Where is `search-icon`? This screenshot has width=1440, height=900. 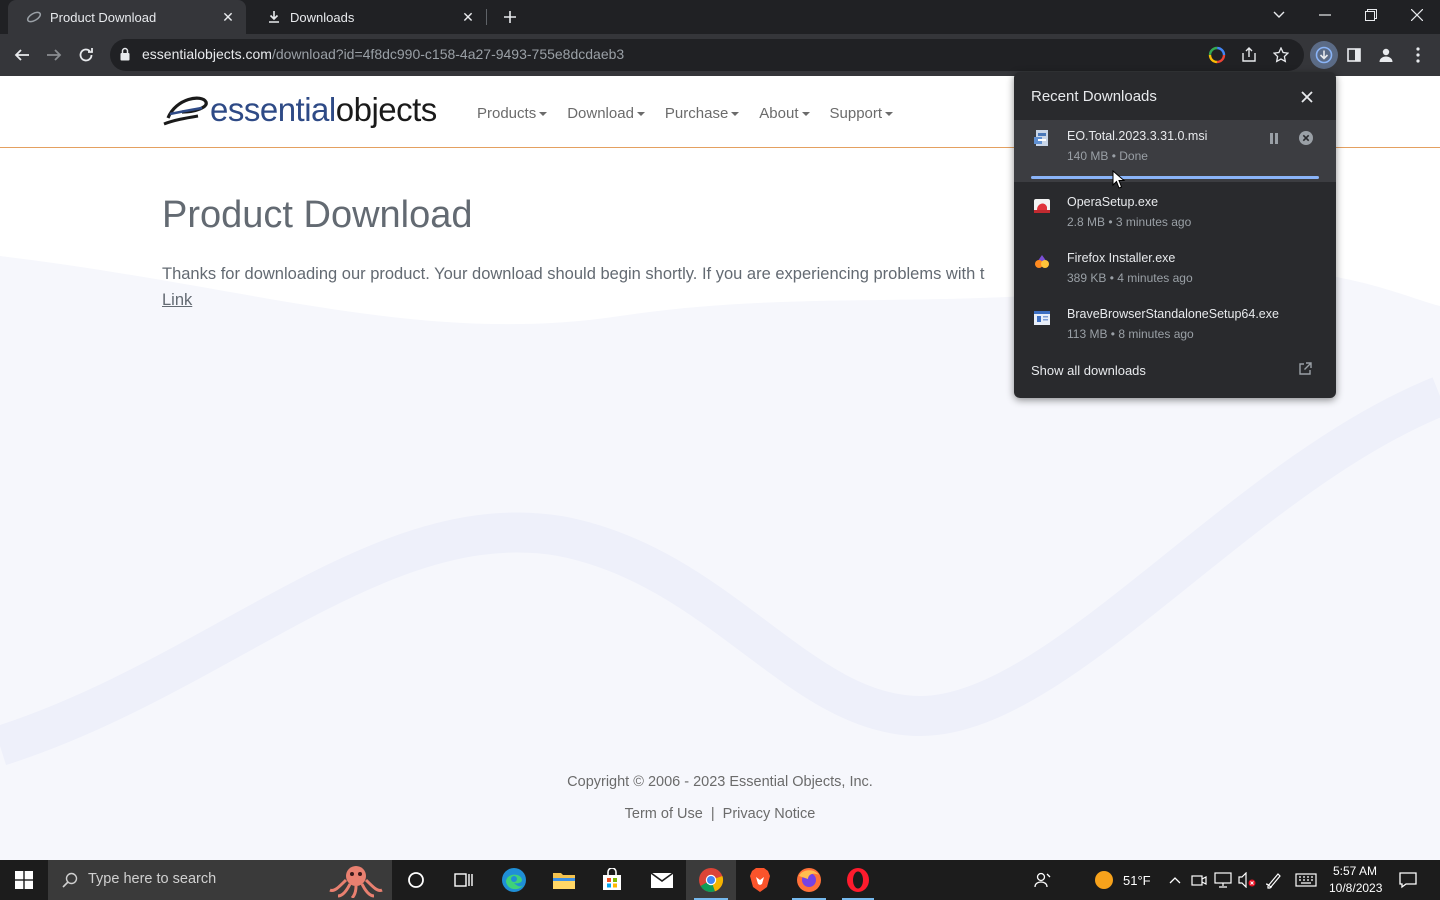
search-icon is located at coordinates (70, 880).